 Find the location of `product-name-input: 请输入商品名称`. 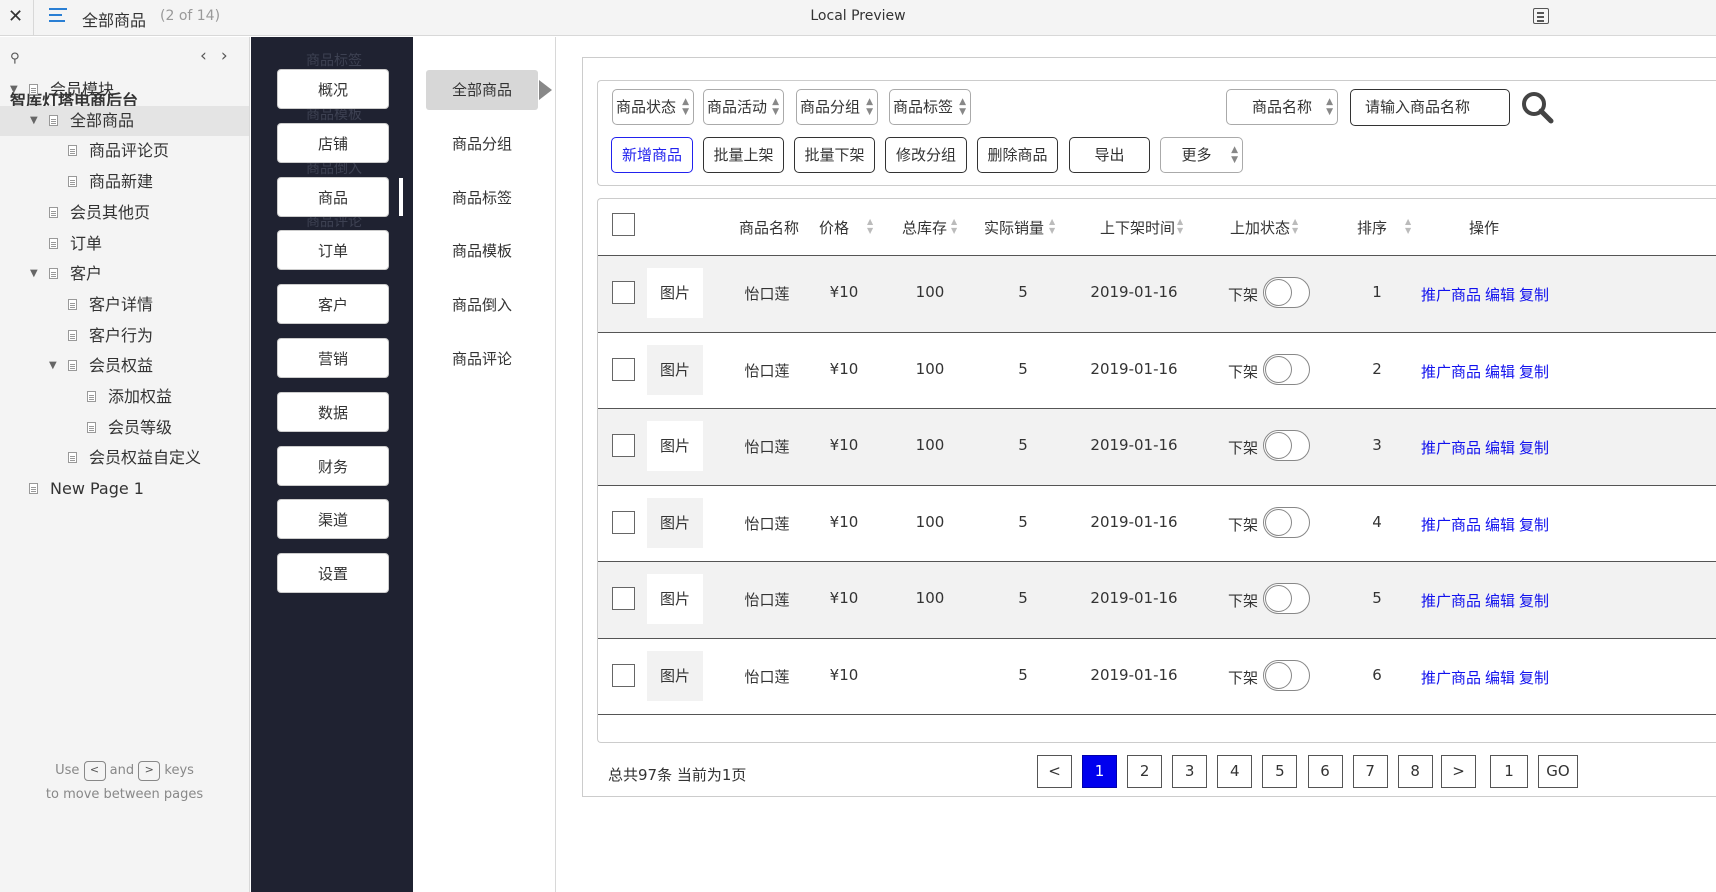

product-name-input: 请输入商品名称 is located at coordinates (1430, 107).